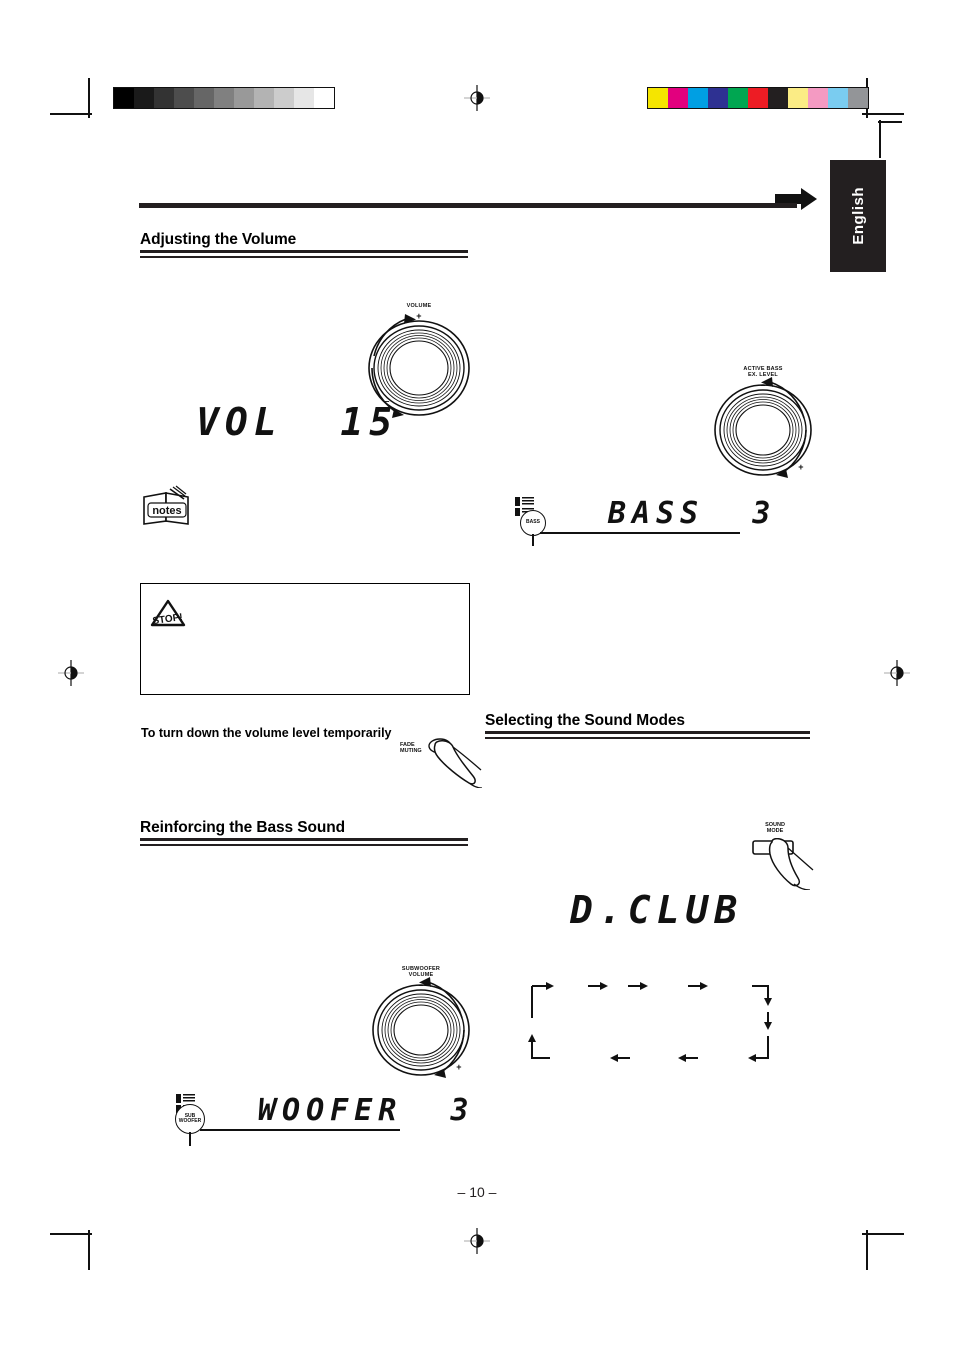 This screenshot has width=954, height=1352. I want to click on heading-selecting-sound-modes: Selecting the Sound Modes, so click(585, 720).